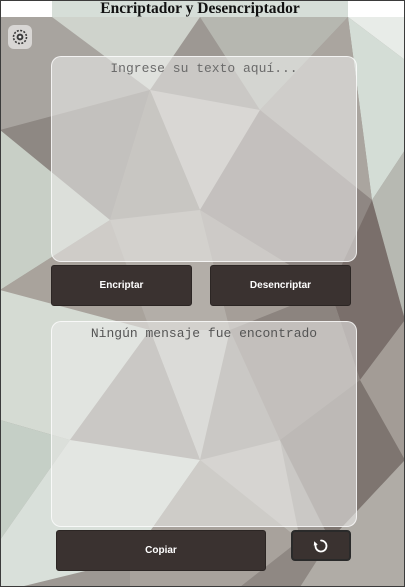  What do you see at coordinates (280, 285) in the screenshot?
I see `decrypt-button: Desencriptar` at bounding box center [280, 285].